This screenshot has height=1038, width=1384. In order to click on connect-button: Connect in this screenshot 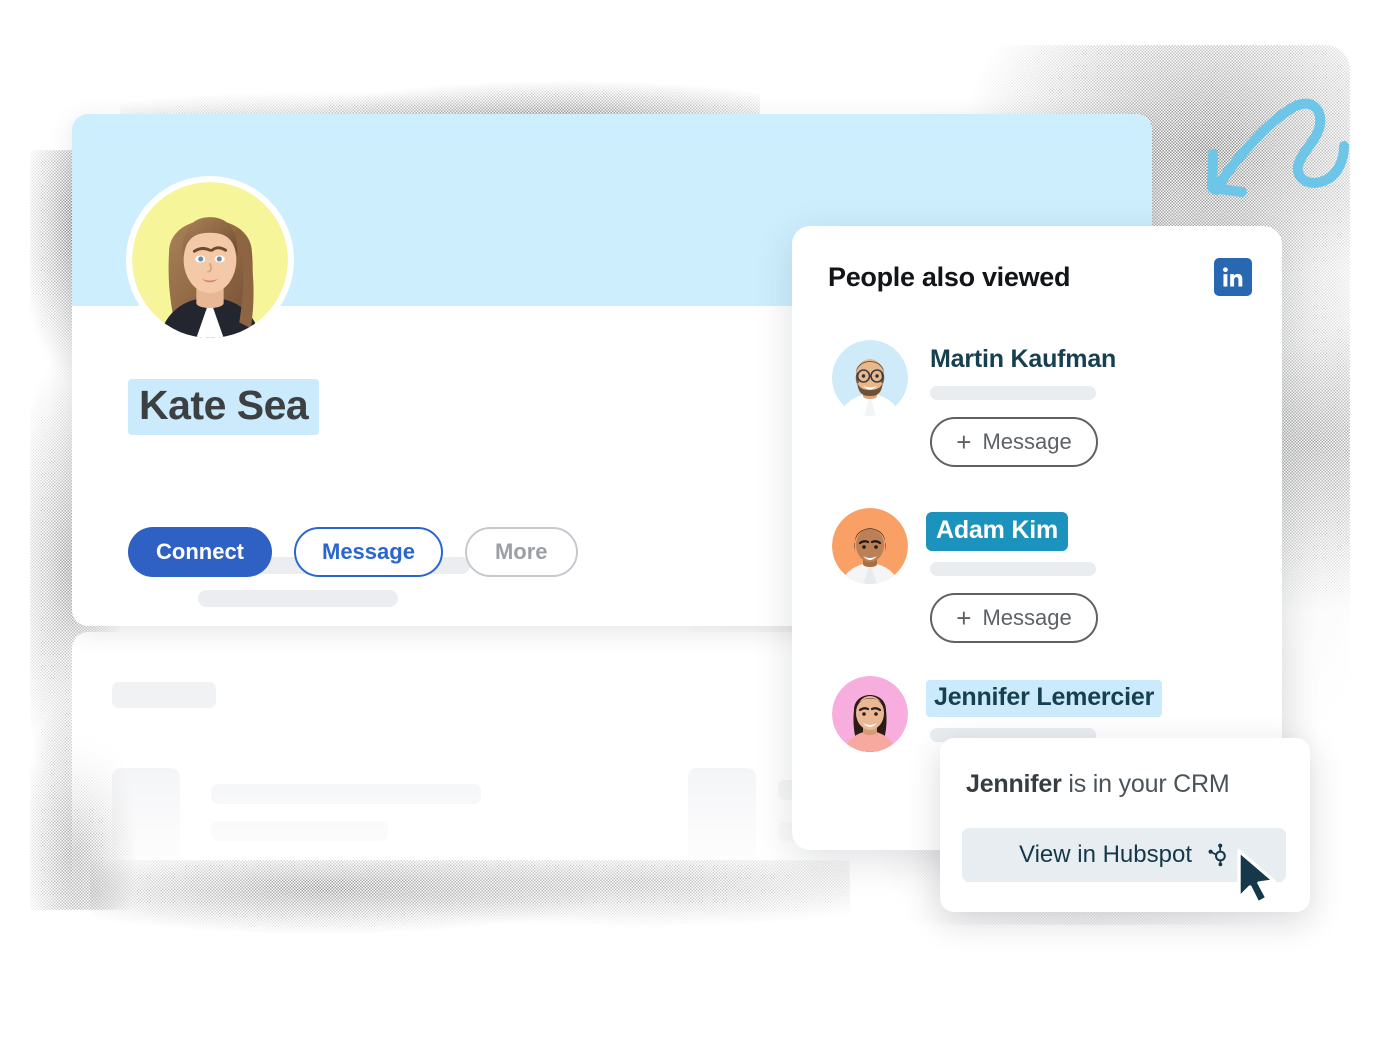, I will do `click(200, 552)`.